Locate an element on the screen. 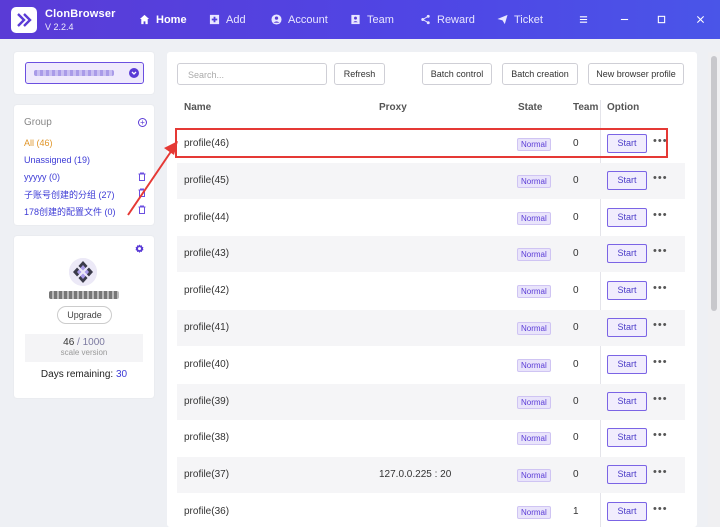 This screenshot has height=527, width=720. gear-icon is located at coordinates (139, 248).